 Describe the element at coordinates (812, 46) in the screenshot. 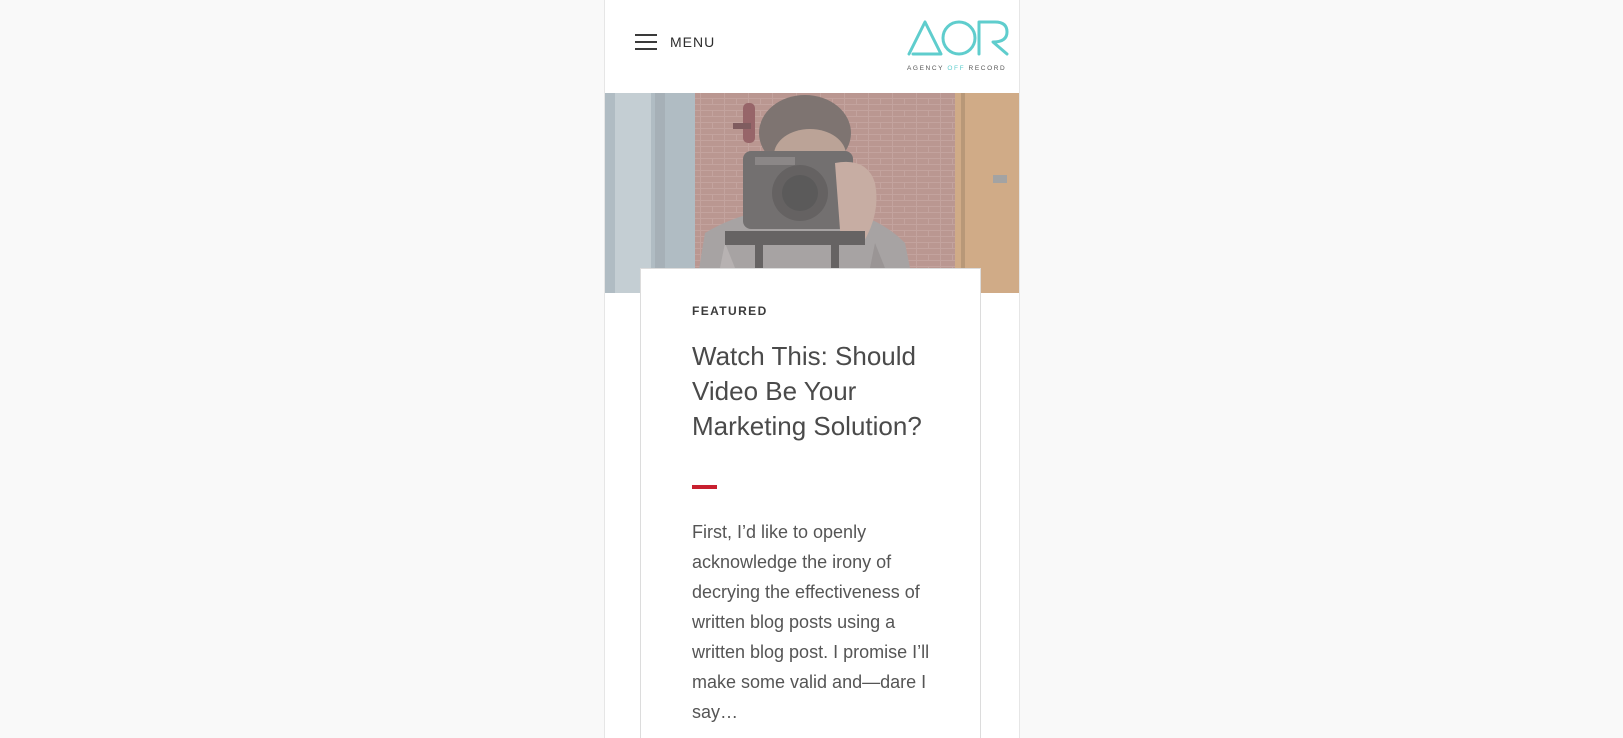

I see `site-header: MENU AGENCY OFF RECORD` at that location.